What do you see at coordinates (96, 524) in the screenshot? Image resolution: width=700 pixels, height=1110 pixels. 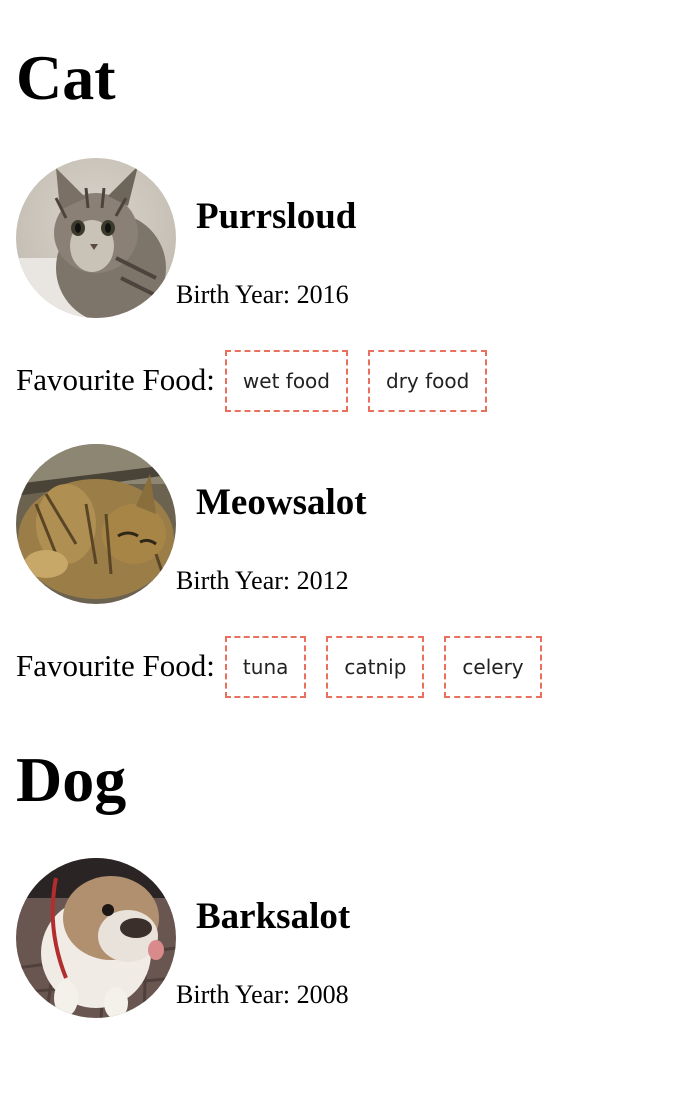 I see `pet-photo-meowsalot` at bounding box center [96, 524].